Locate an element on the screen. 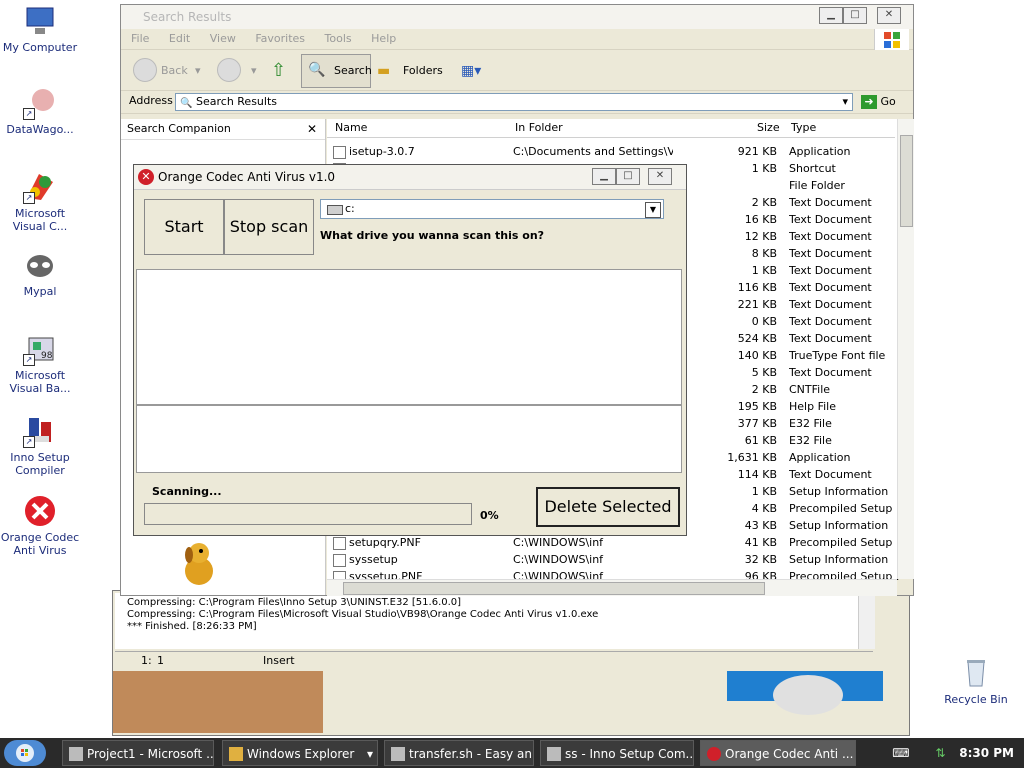 This screenshot has height=769, width=1024. dialog-title: Orange Codec Anti Virus v1.0 is located at coordinates (247, 177).